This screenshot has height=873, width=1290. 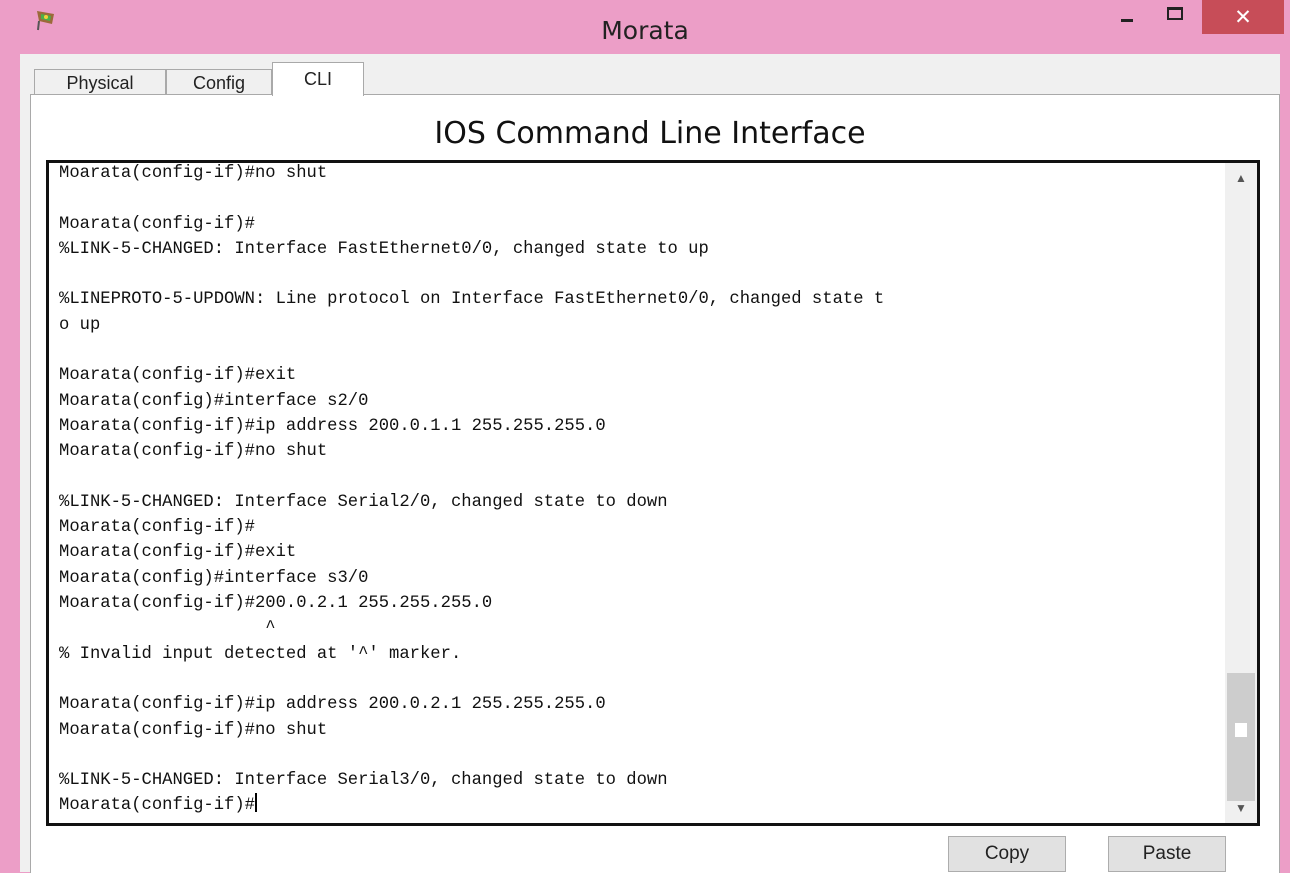 What do you see at coordinates (100, 82) in the screenshot?
I see `tab-physical: Physical` at bounding box center [100, 82].